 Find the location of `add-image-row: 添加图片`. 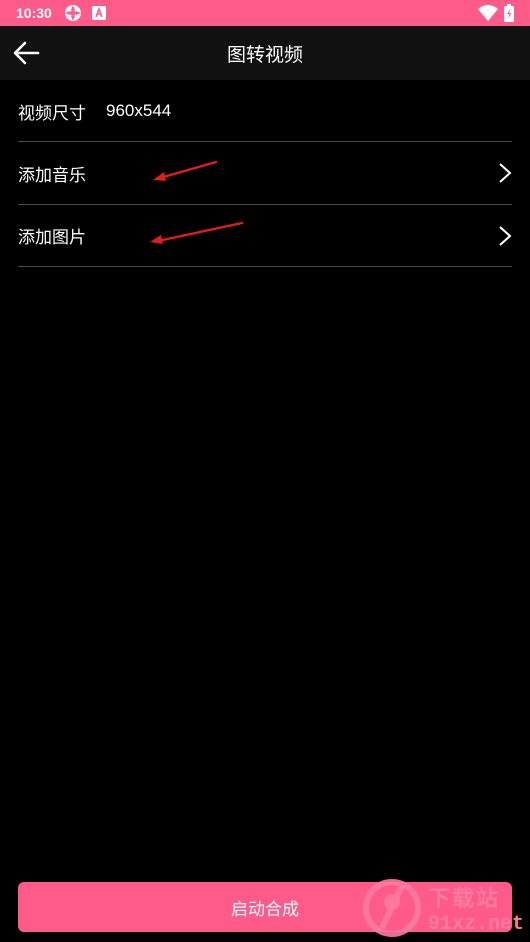

add-image-row: 添加图片 is located at coordinates (265, 235).